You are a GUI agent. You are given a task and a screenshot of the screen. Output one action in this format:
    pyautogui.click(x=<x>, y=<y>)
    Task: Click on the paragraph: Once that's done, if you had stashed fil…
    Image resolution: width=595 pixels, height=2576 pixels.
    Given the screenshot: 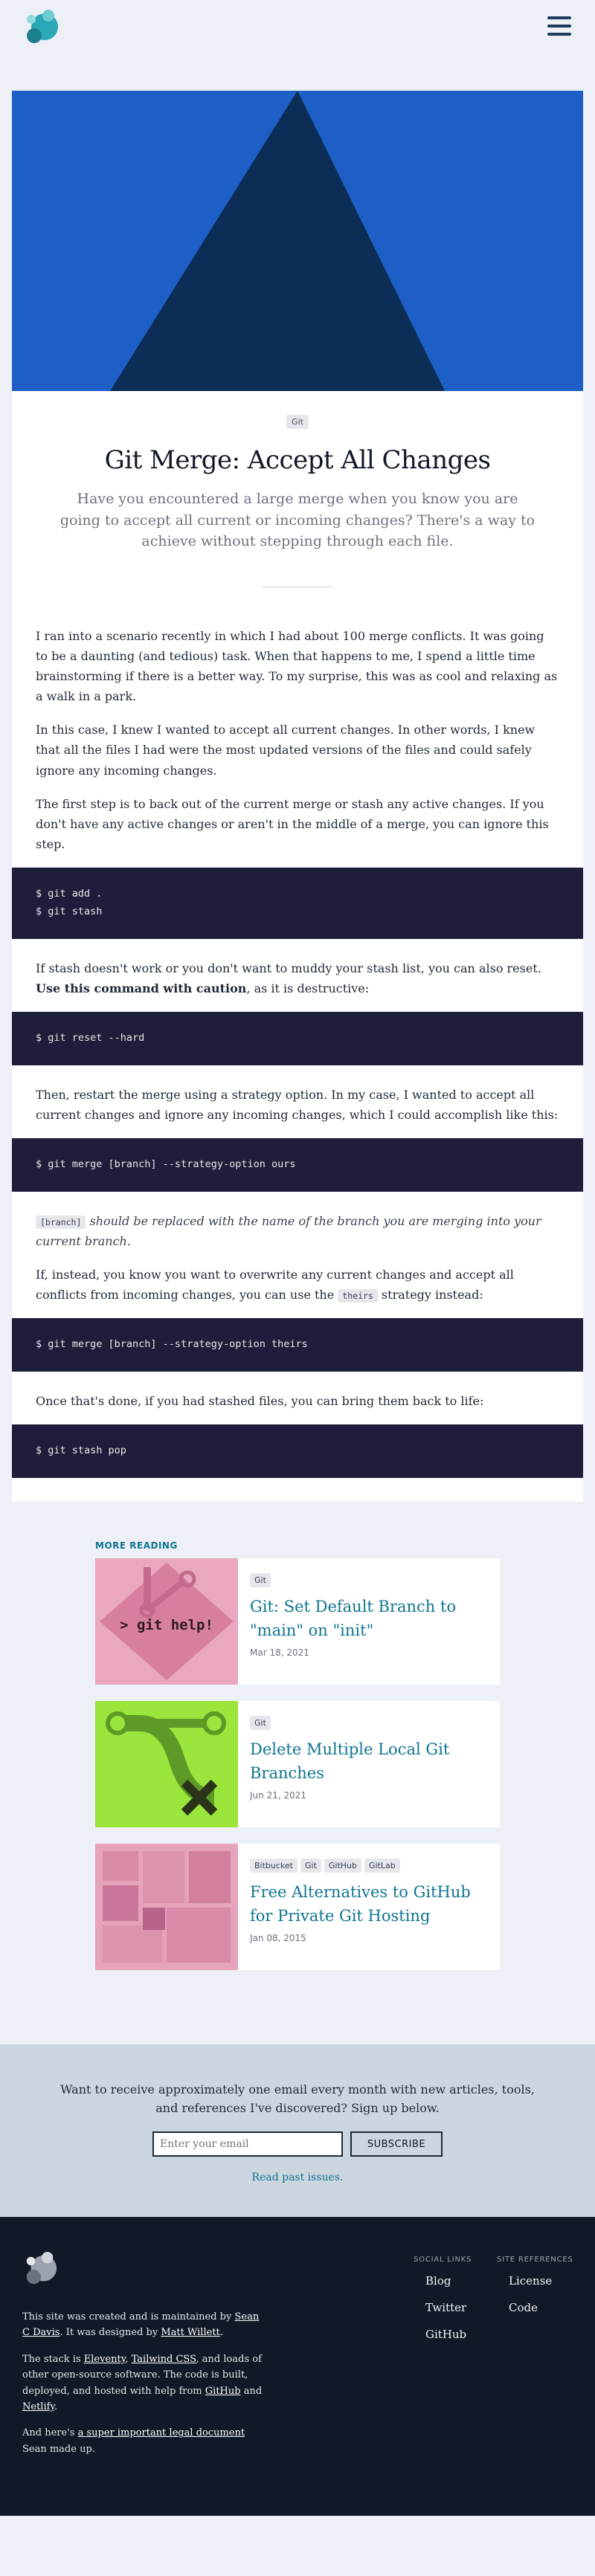 What is the action you would take?
    pyautogui.click(x=260, y=1401)
    